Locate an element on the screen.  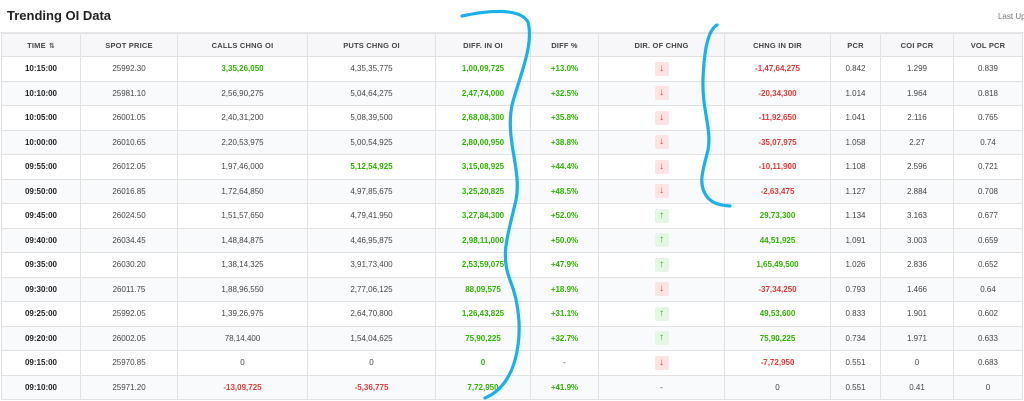
diff-pct-cell: +48.5% is located at coordinates (564, 191).